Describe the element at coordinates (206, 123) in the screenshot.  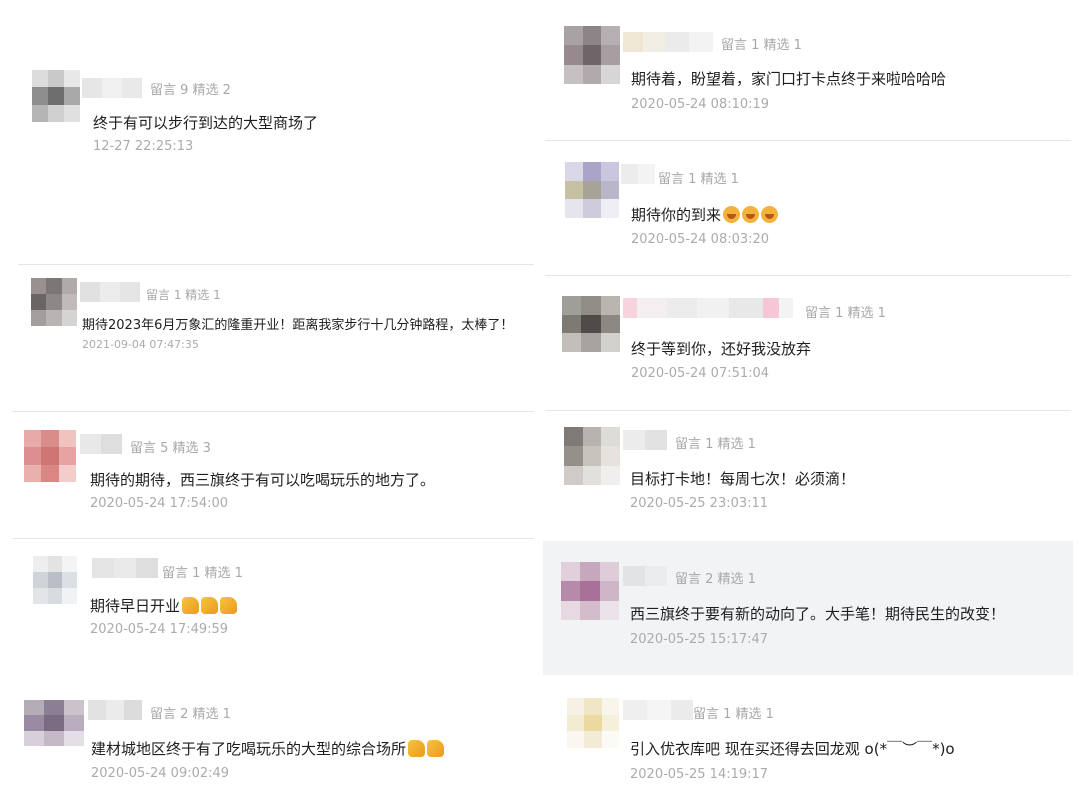
I see `comment-text: 终于有可以步行到达的大型商场了` at that location.